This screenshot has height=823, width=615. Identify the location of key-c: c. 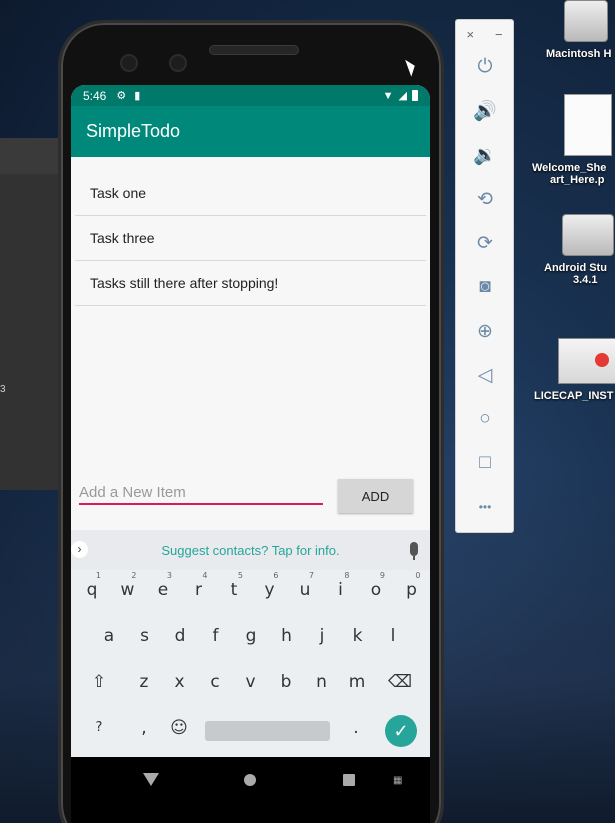
(215, 682).